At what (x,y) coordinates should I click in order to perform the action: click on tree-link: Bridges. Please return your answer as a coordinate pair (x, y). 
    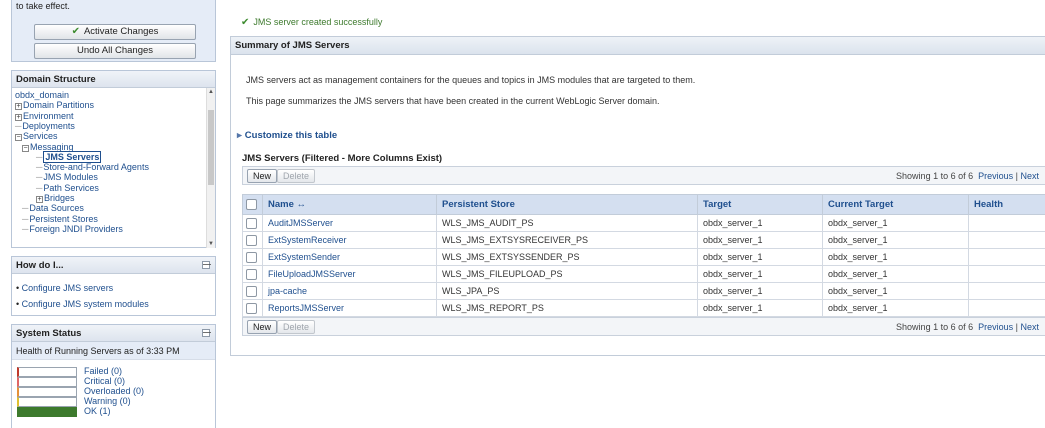
    Looking at the image, I should click on (59, 198).